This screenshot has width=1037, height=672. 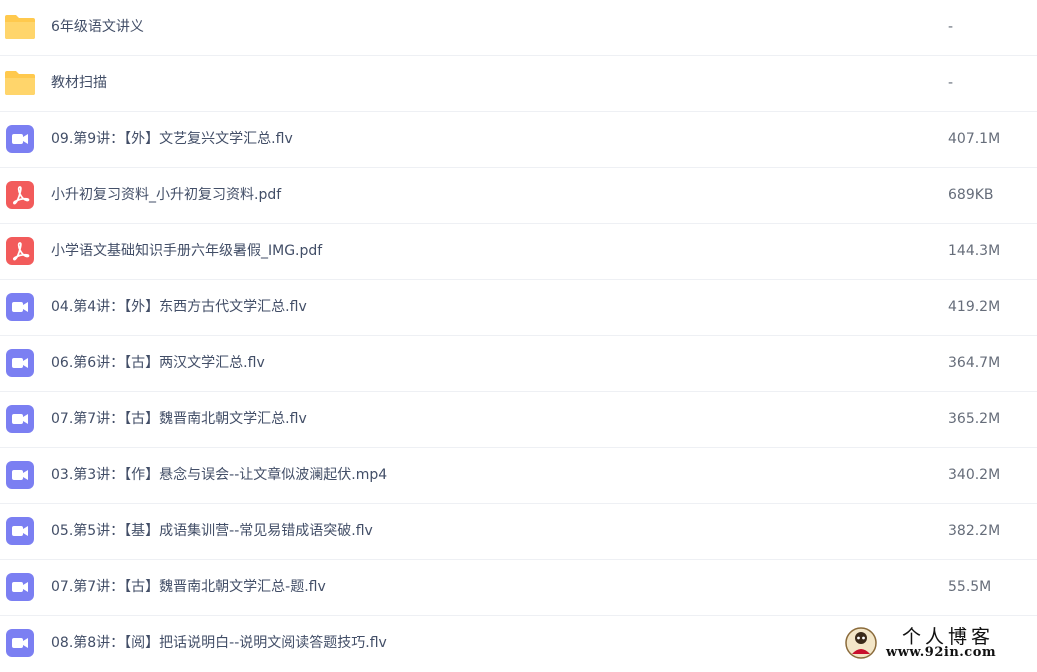 What do you see at coordinates (974, 363) in the screenshot?
I see `file-size: 364.7M` at bounding box center [974, 363].